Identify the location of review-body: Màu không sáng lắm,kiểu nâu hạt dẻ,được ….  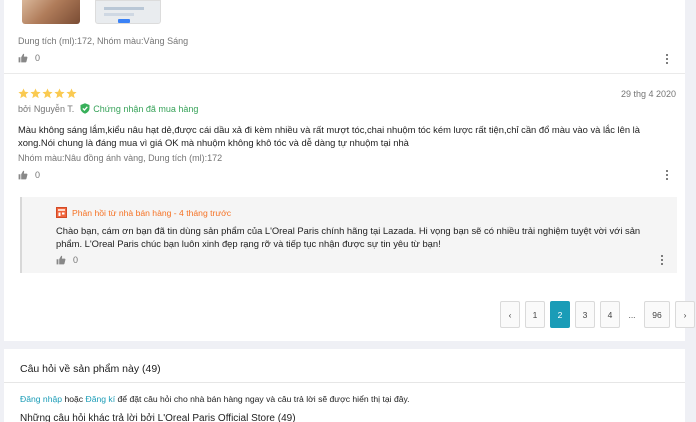
(329, 136).